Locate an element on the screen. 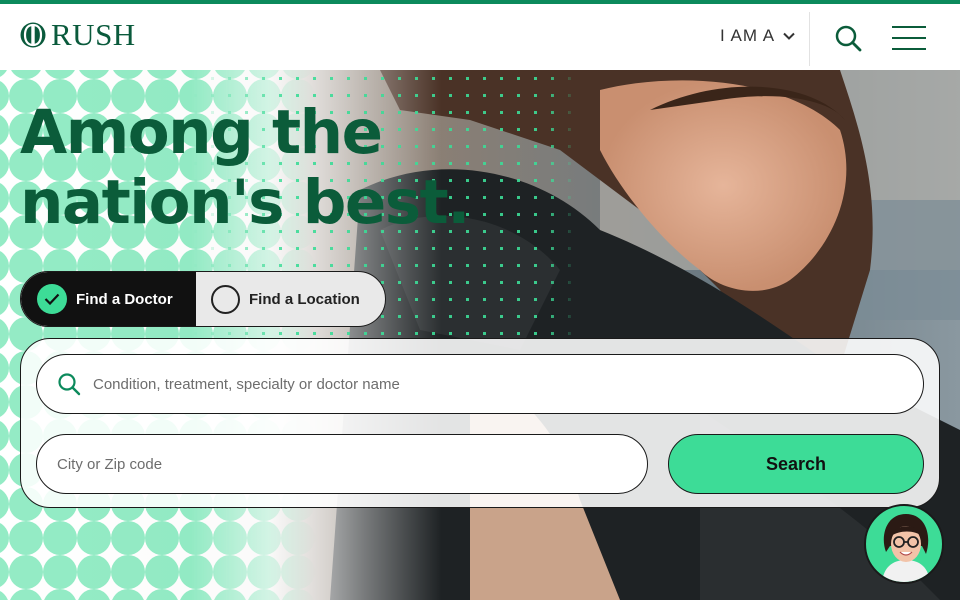  finder-mode-toggle: Find a Doctor Find a Location is located at coordinates (203, 299).